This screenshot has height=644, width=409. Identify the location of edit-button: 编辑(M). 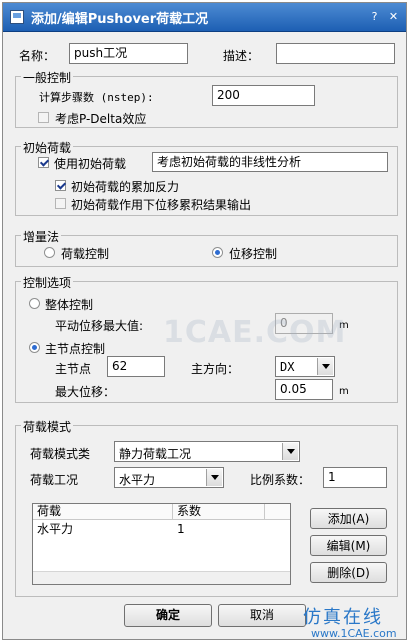
(348, 545).